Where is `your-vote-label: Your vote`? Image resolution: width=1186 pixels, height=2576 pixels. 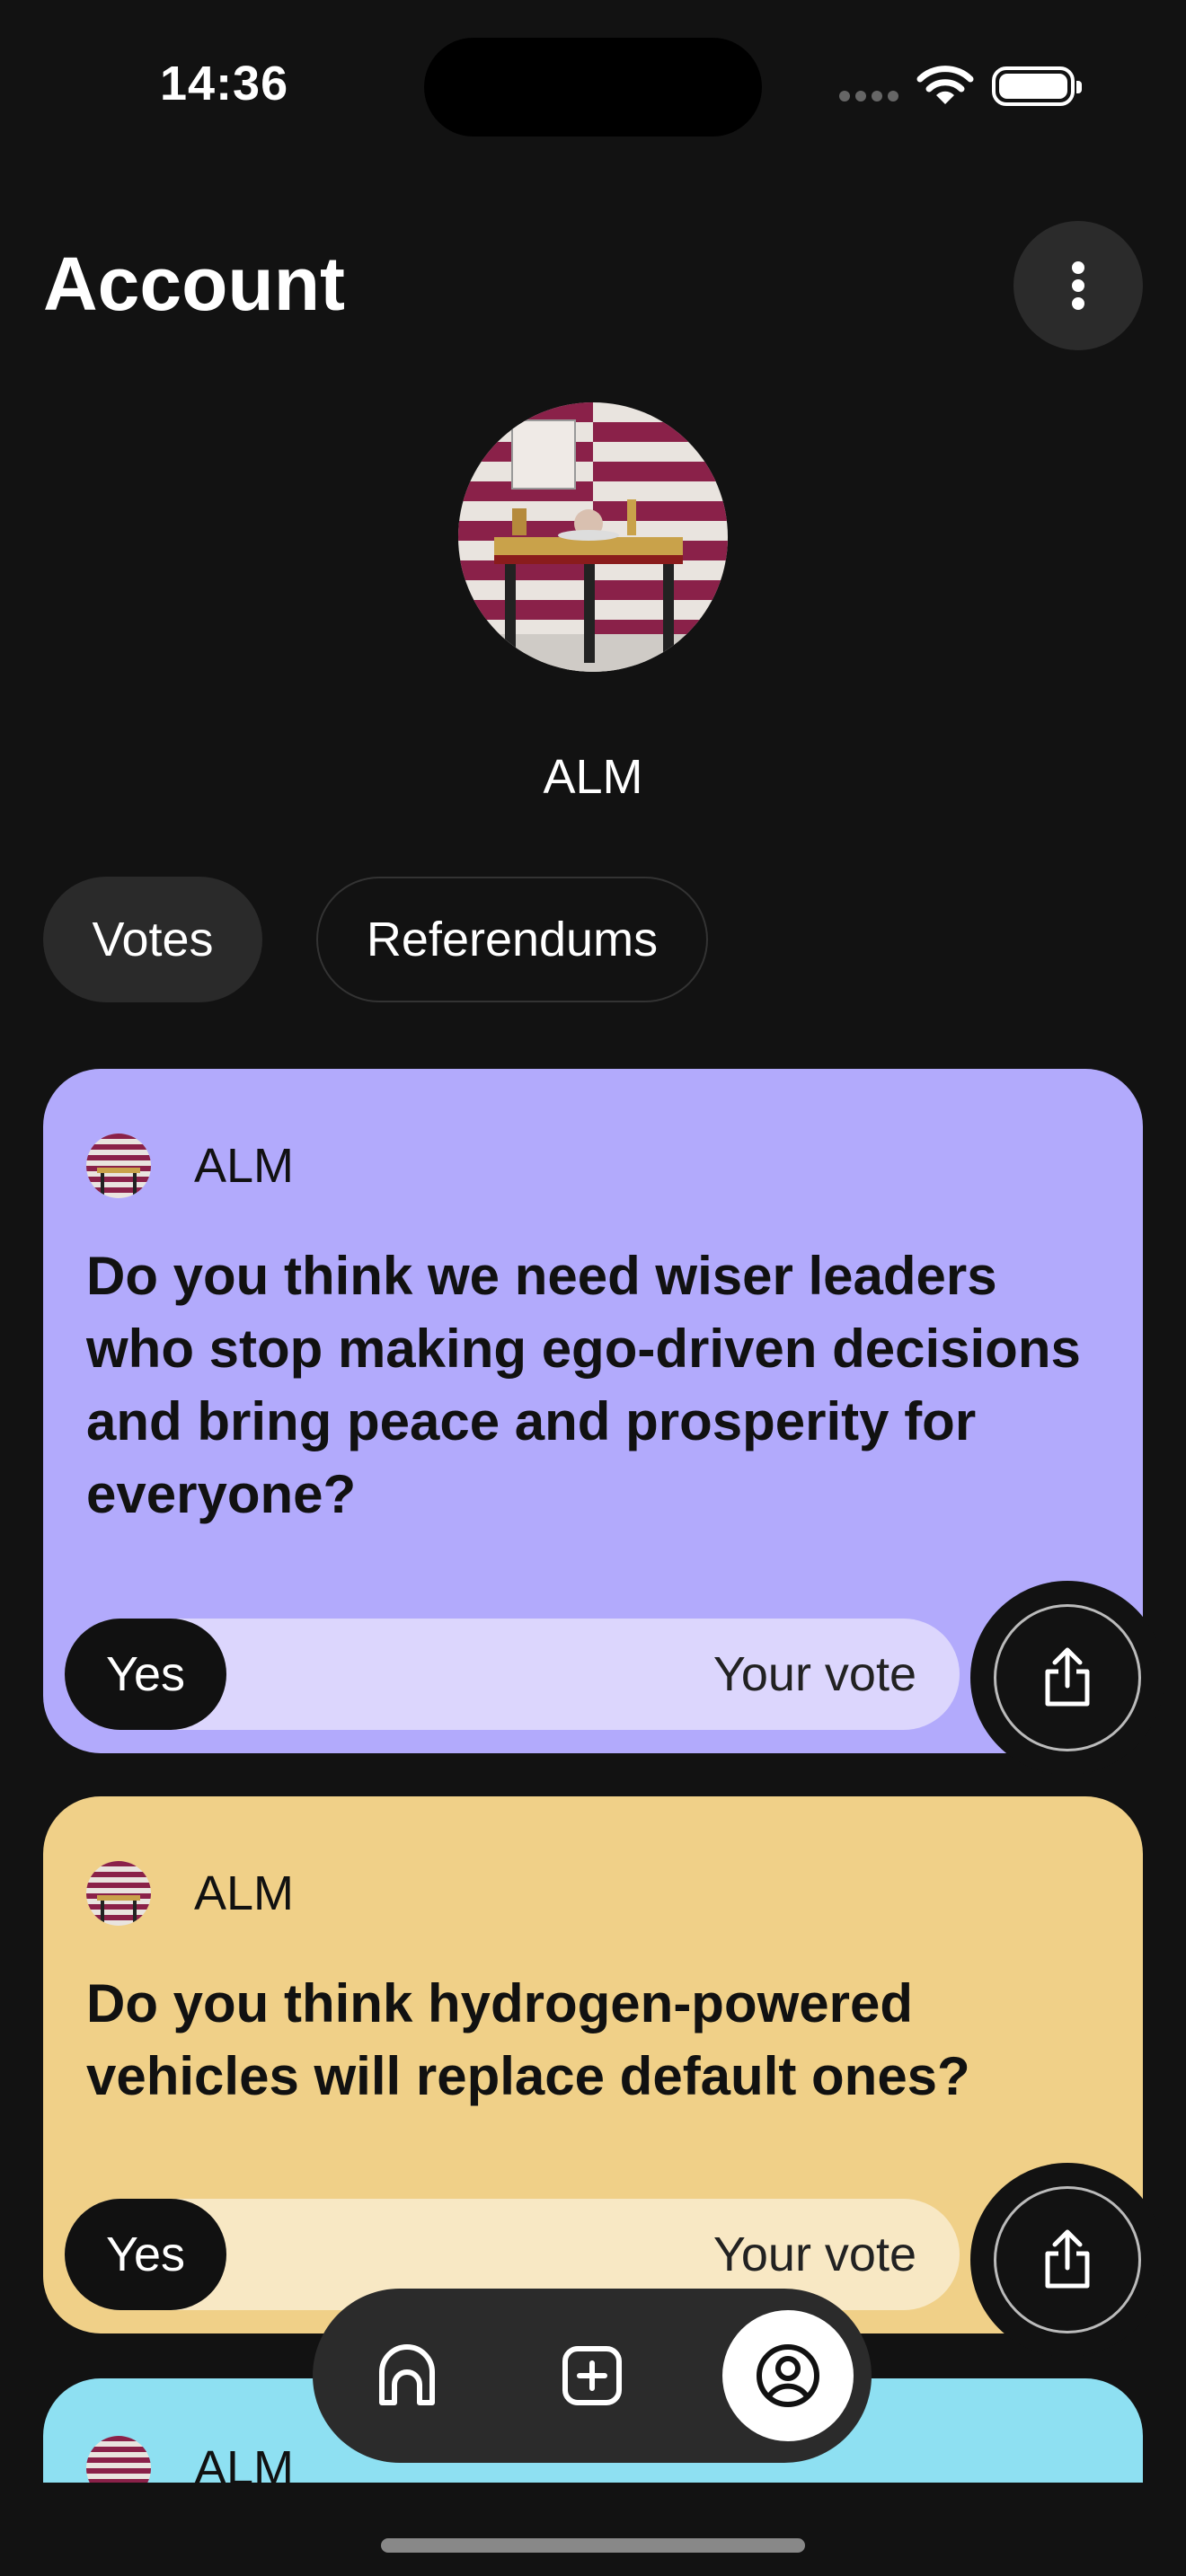
your-vote-label: Your vote is located at coordinates (814, 1674).